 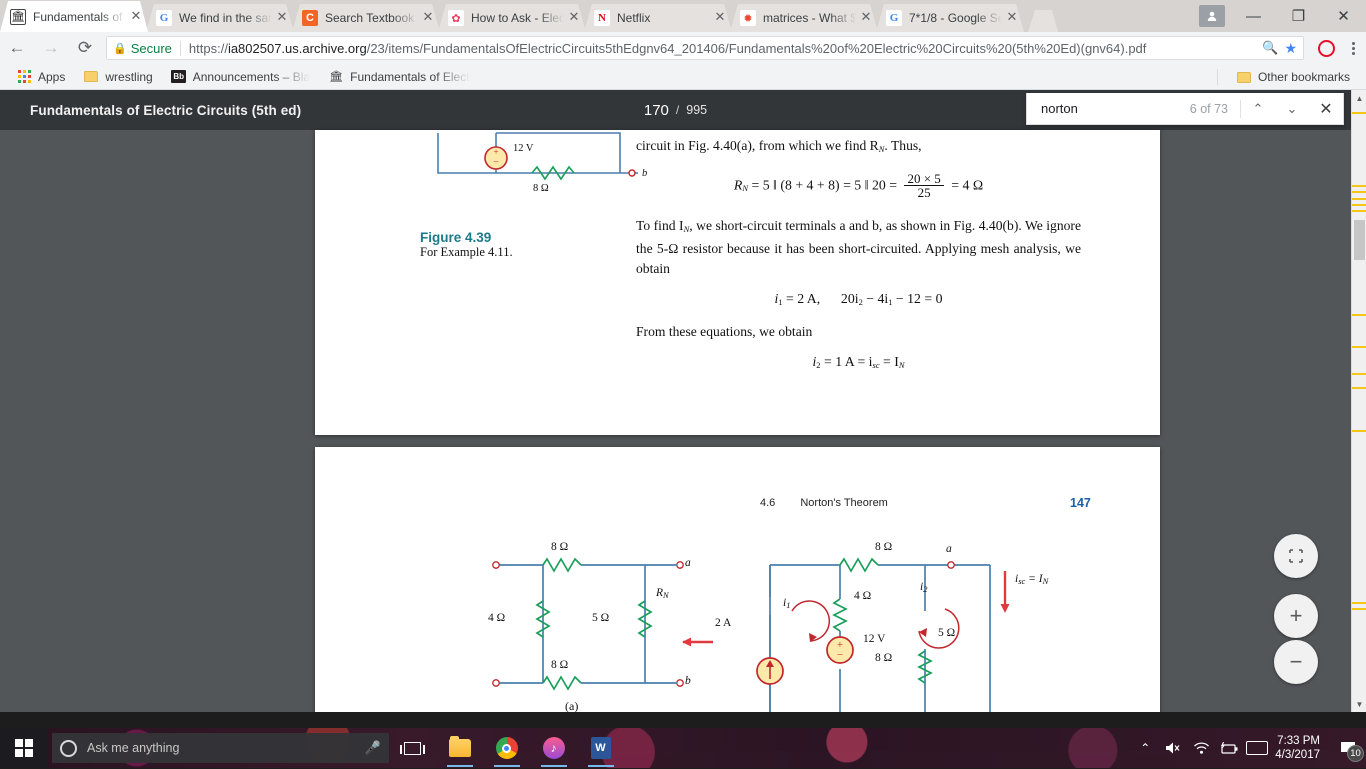 I want to click on find-close-button: ✕, so click(x=1326, y=109).